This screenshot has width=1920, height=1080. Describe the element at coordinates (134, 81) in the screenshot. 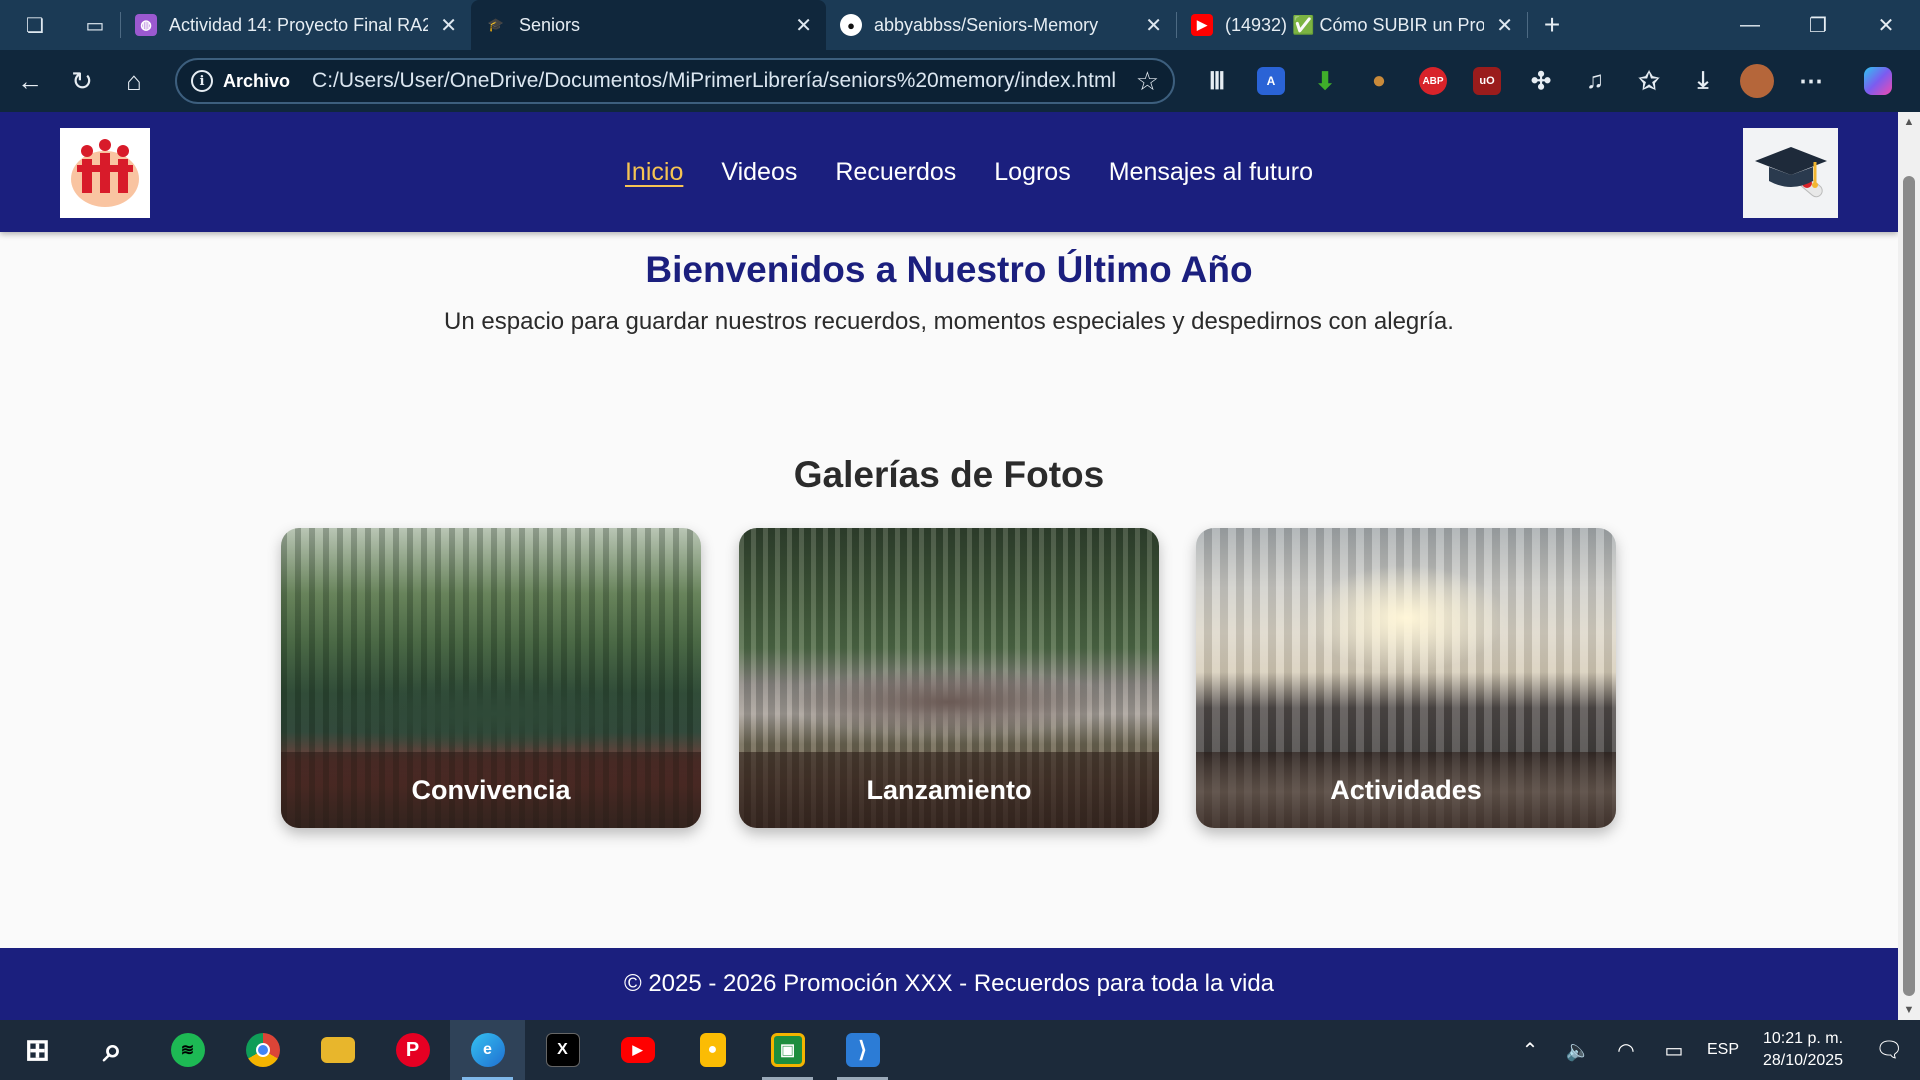

I see `home-icon: ⌂` at that location.